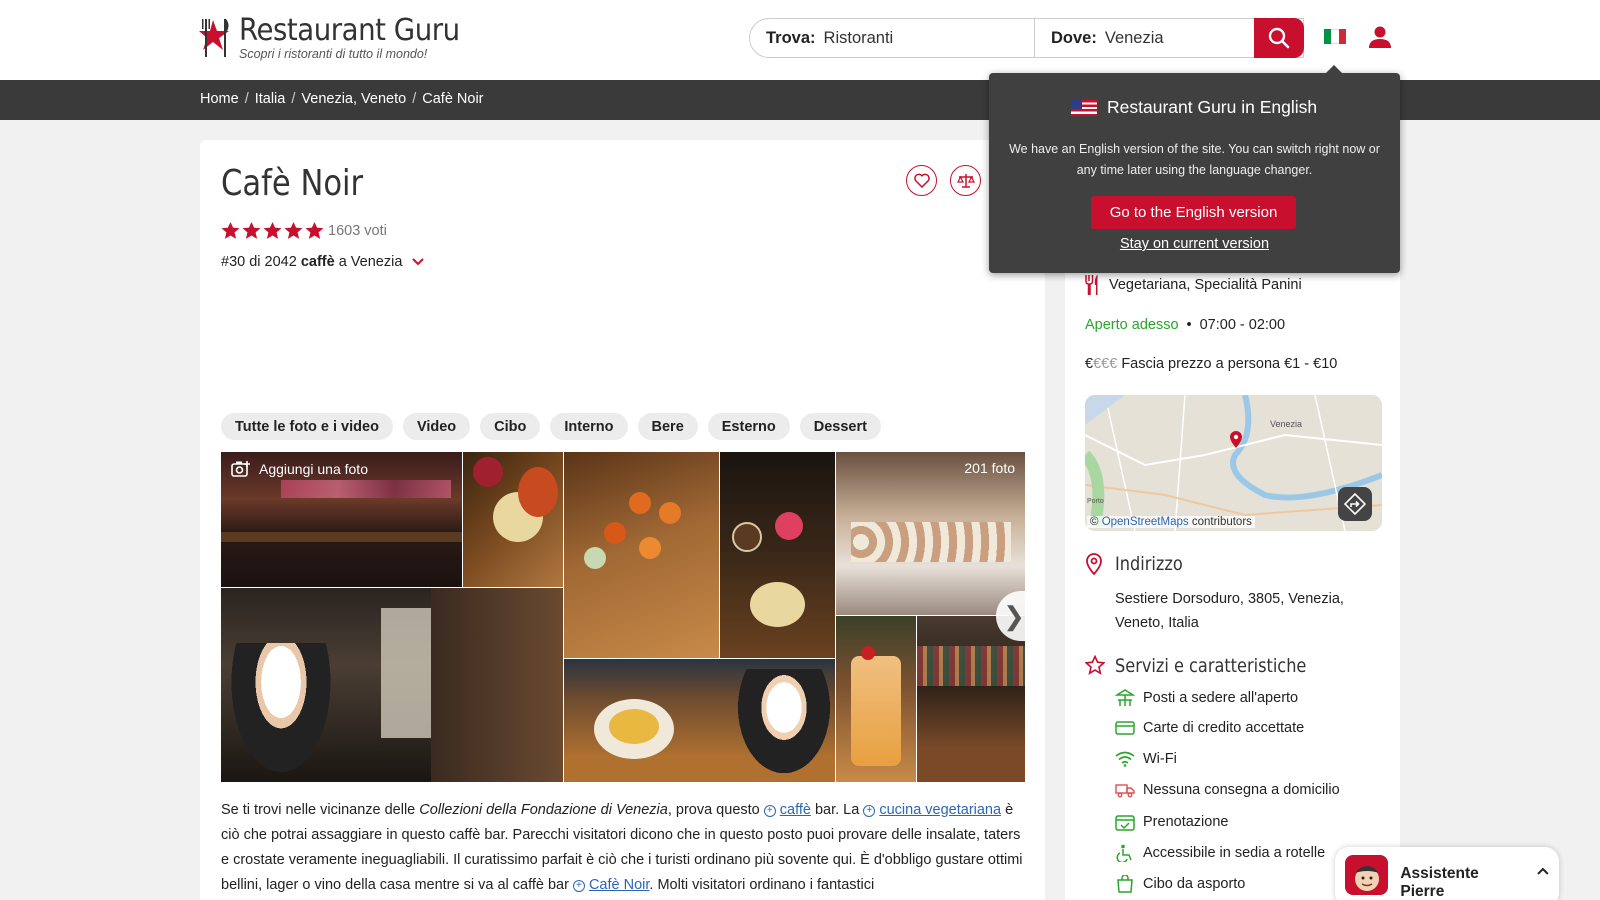  What do you see at coordinates (510, 426) in the screenshot?
I see `tab-food: Cibo` at bounding box center [510, 426].